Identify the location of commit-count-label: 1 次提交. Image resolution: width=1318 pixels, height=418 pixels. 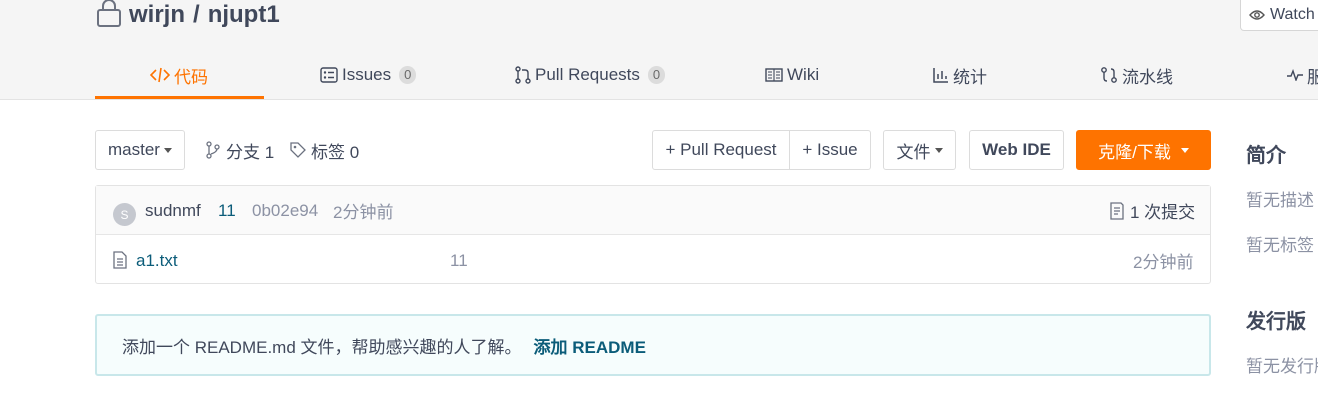
(1163, 212).